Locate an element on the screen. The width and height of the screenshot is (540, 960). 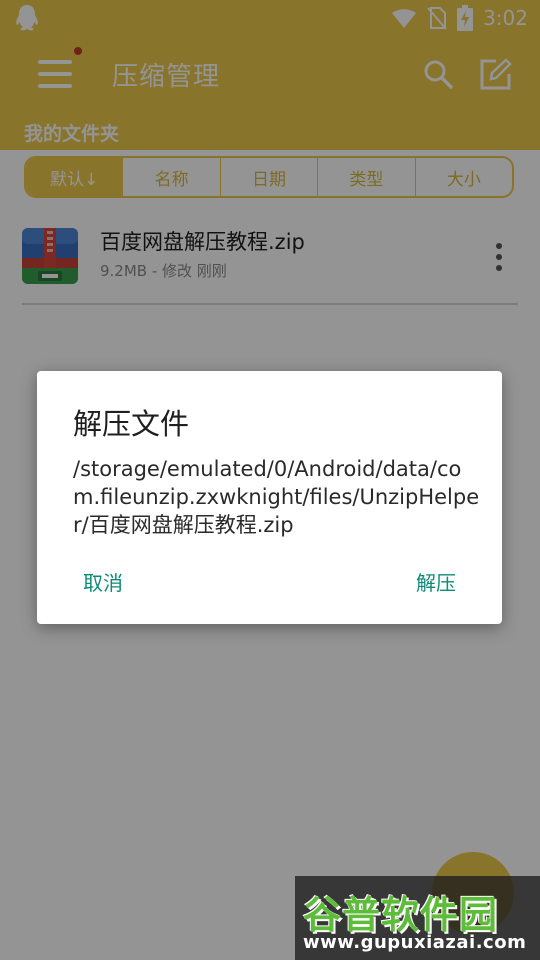
watermark-title: 谷普软件园 is located at coordinates (401, 915).